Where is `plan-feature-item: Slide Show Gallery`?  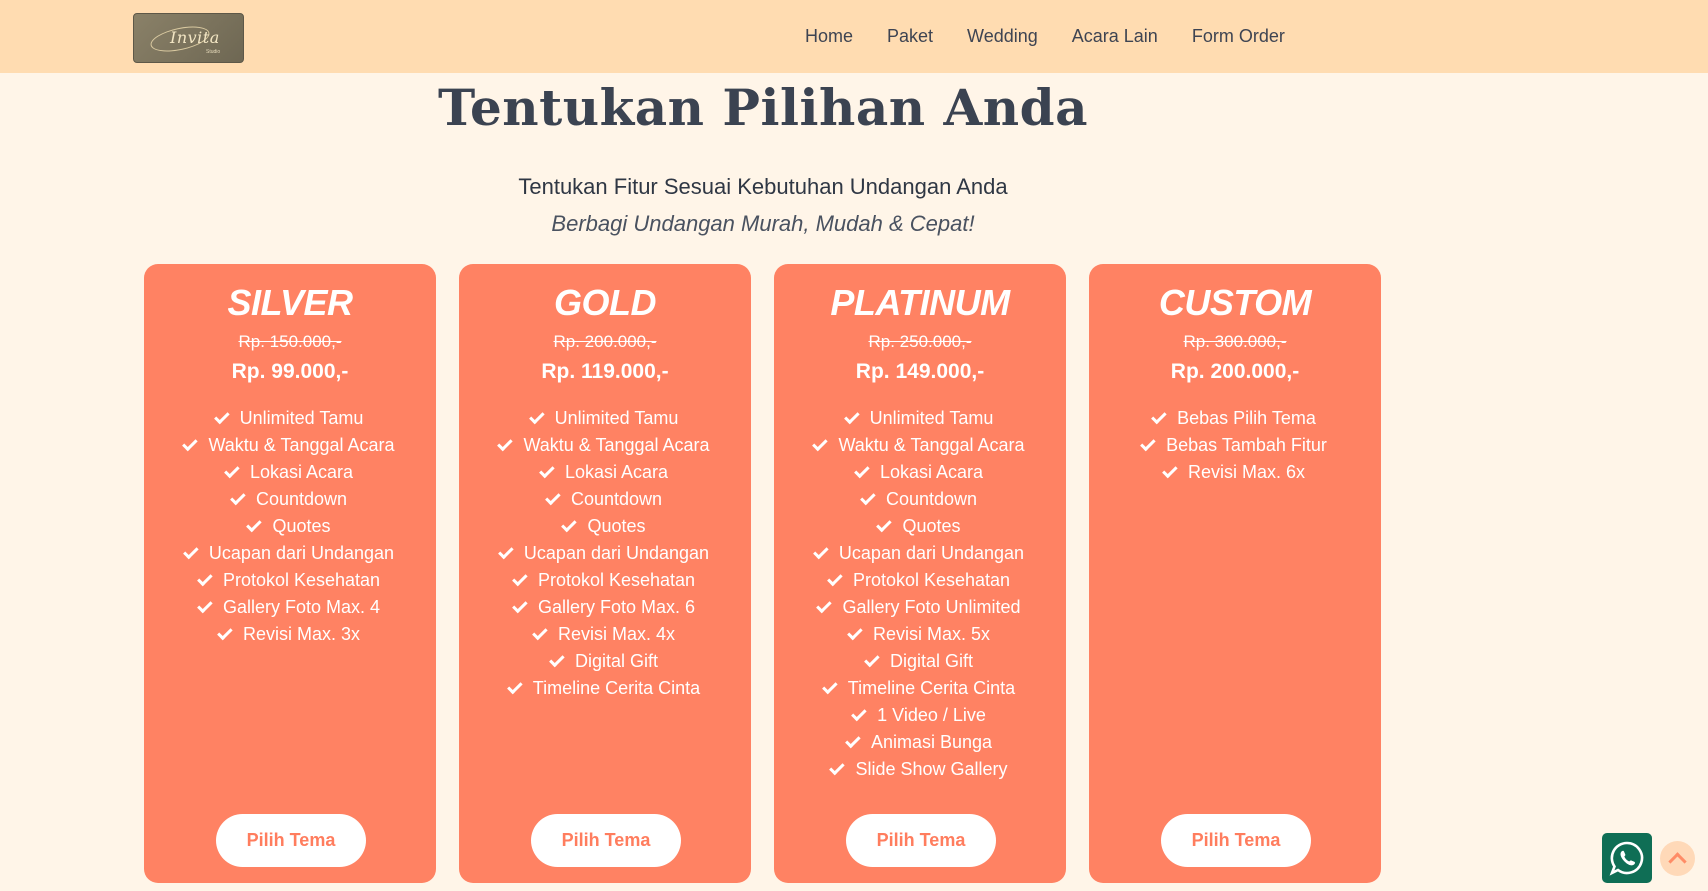 plan-feature-item: Slide Show Gallery is located at coordinates (920, 769).